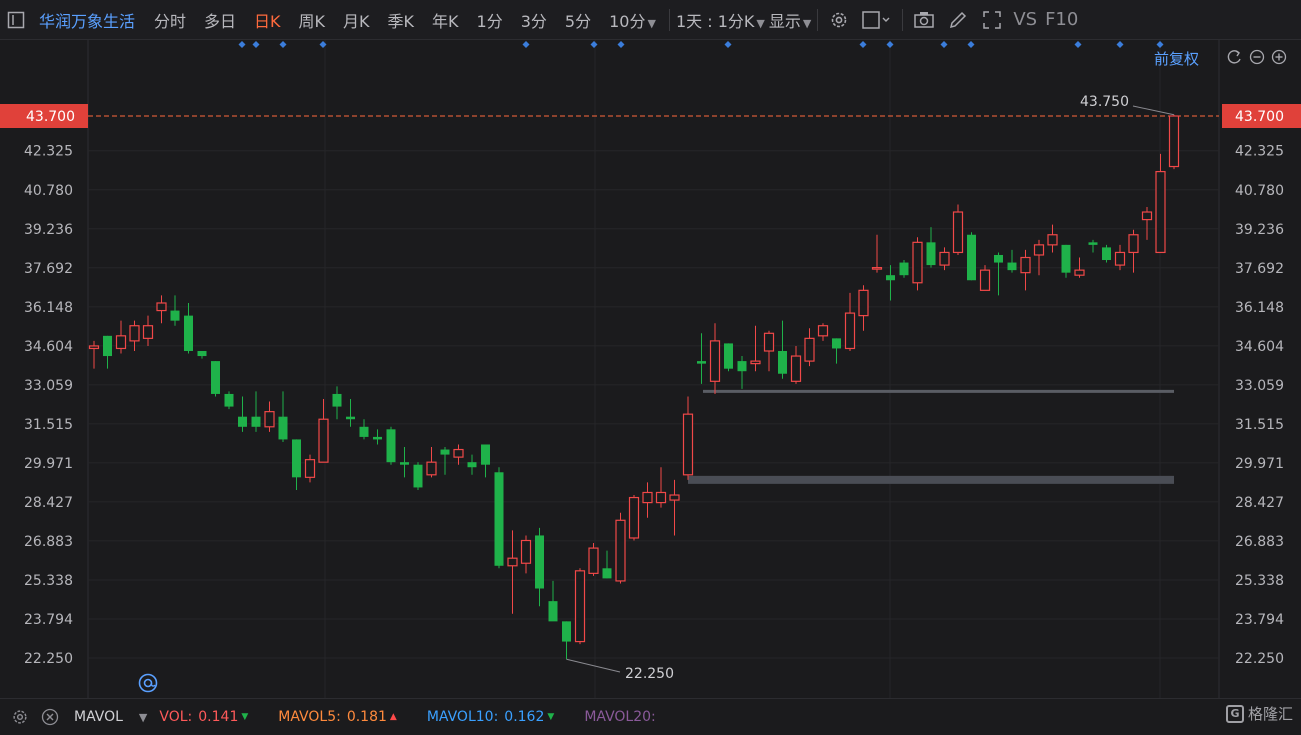 The width and height of the screenshot is (1301, 735). I want to click on tab-daily-k: 日K, so click(267, 20).